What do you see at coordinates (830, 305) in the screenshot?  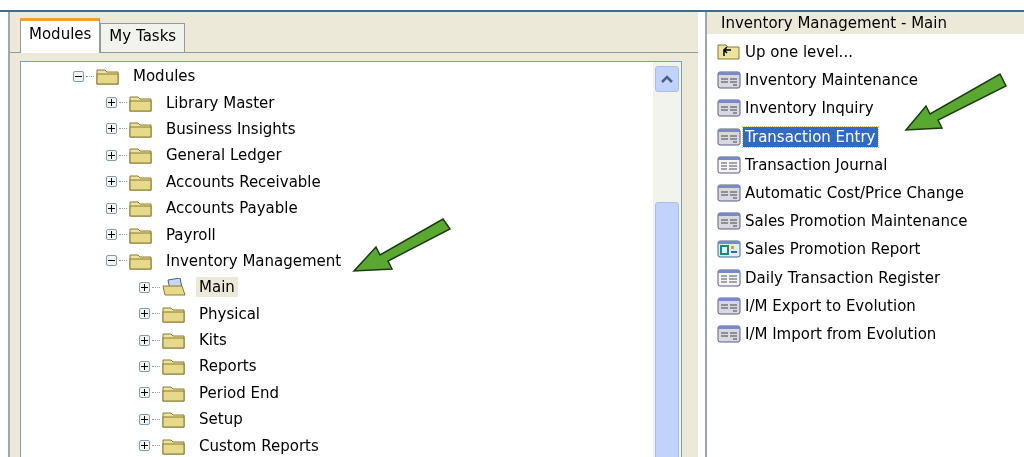 I see `task-link: I/M Export to Evolution` at bounding box center [830, 305].